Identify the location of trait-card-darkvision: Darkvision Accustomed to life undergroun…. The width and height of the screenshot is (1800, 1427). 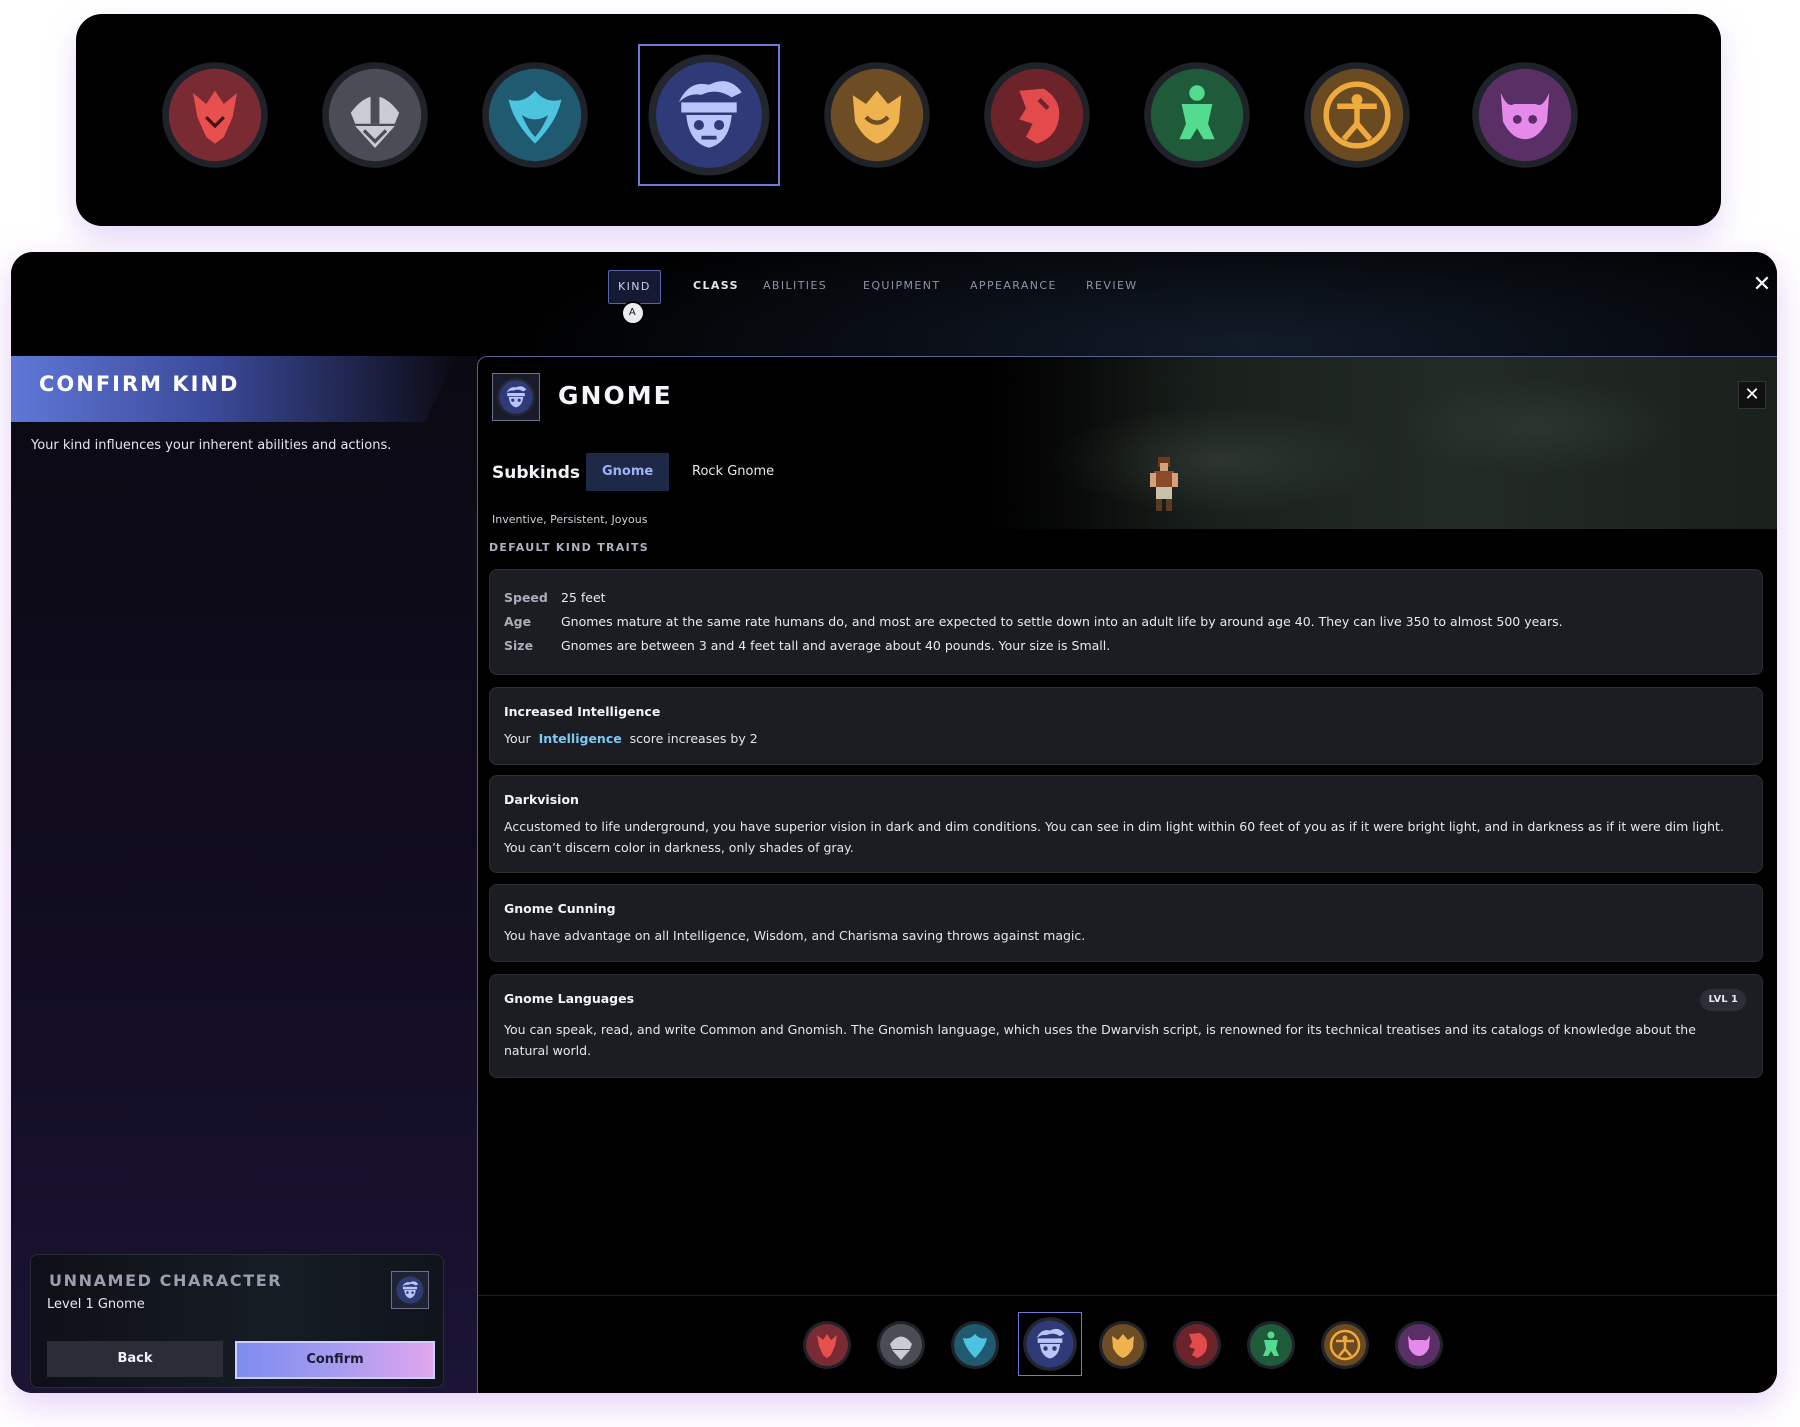
(1126, 824).